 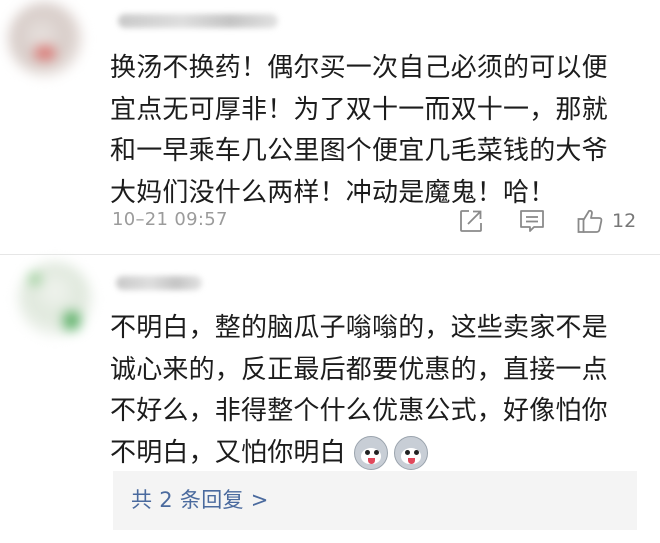 I want to click on comment-button, so click(x=532, y=221).